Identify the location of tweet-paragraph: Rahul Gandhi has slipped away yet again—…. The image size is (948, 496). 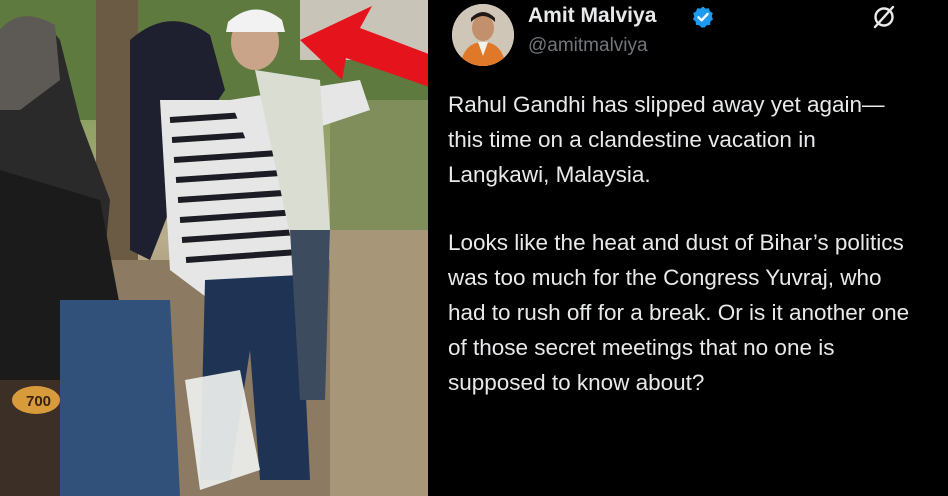
(666, 139).